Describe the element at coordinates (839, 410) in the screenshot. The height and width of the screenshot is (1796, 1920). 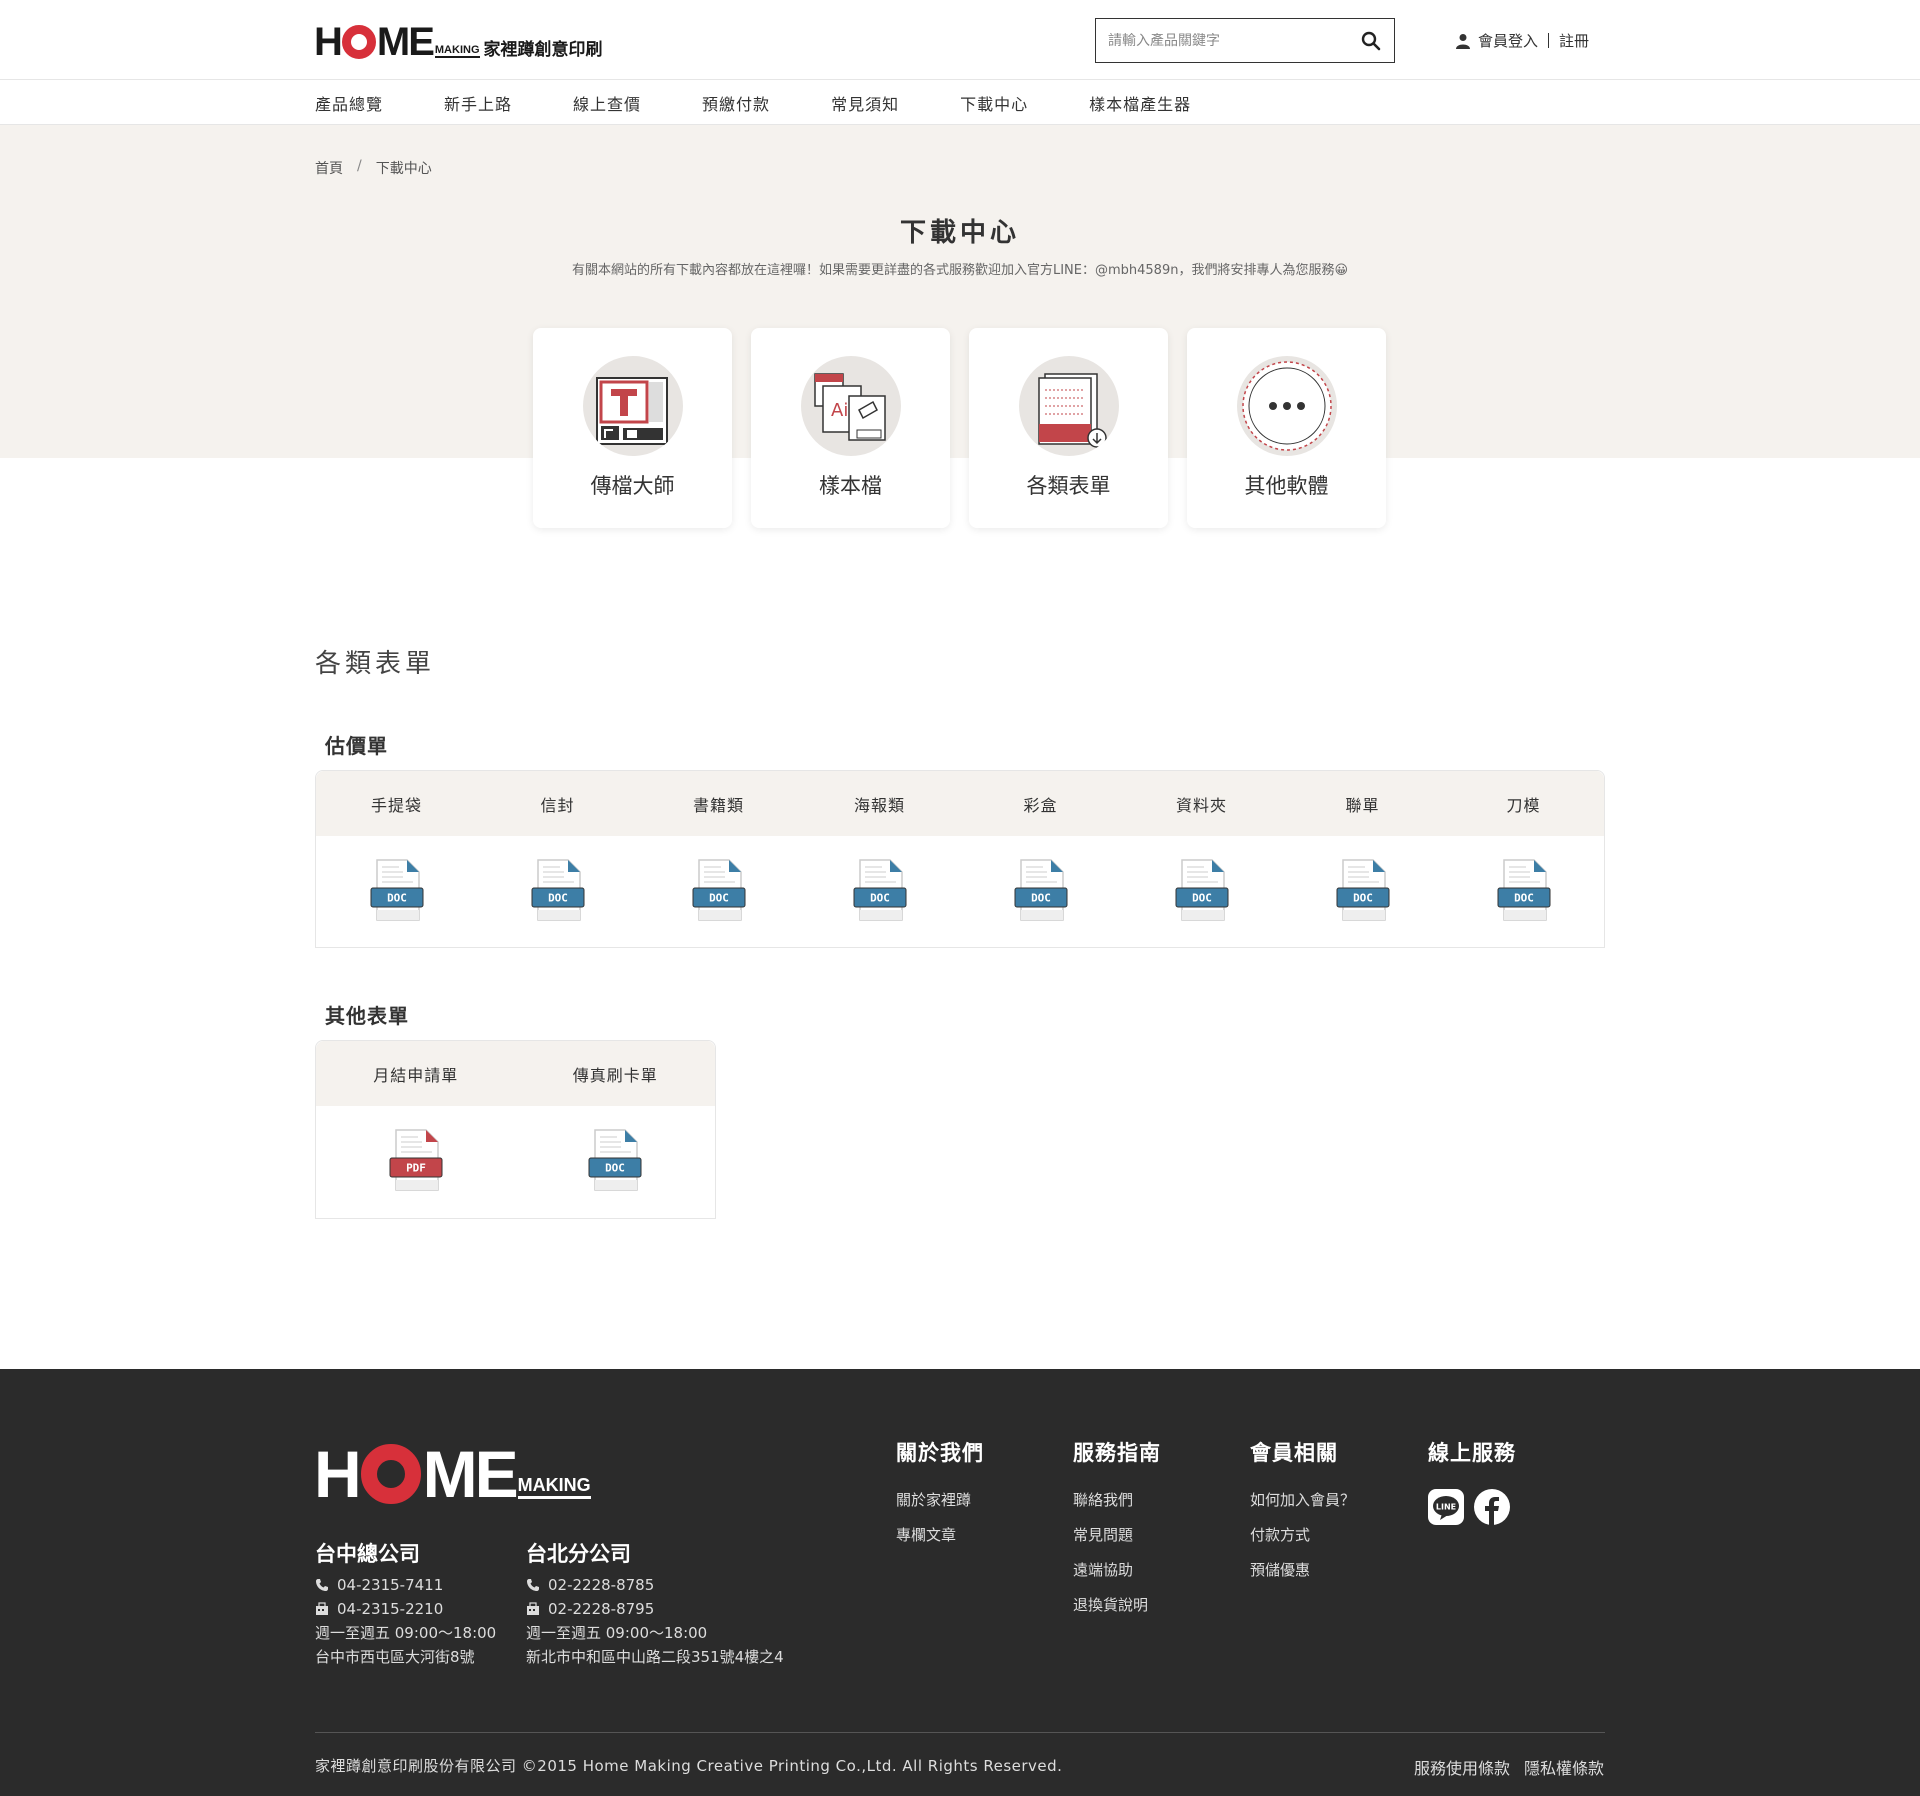
I see `svg-text: Ai` at that location.